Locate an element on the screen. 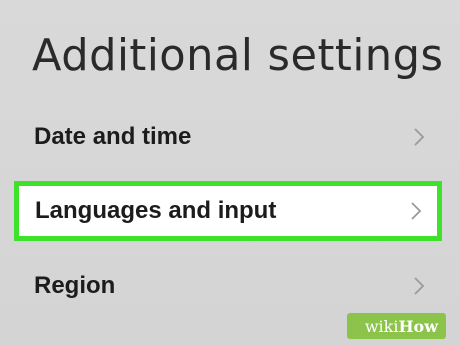 This screenshot has width=460, height=345. wikihow-watermark: wiki How is located at coordinates (396, 326).